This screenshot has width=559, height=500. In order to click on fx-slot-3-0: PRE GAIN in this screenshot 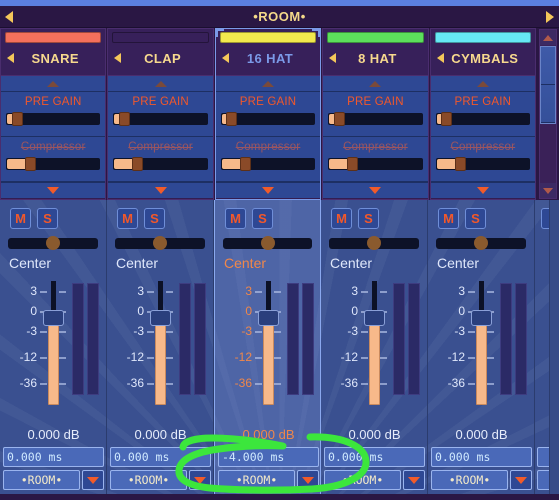, I will do `click(375, 114)`.